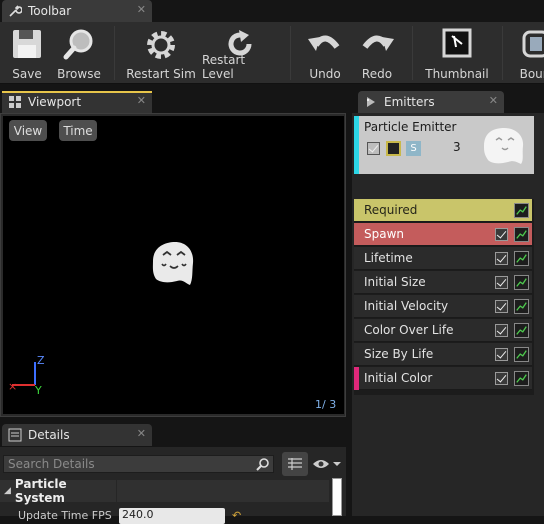 The height and width of the screenshot is (524, 544). I want to click on emitter-selection-bar, so click(356, 145).